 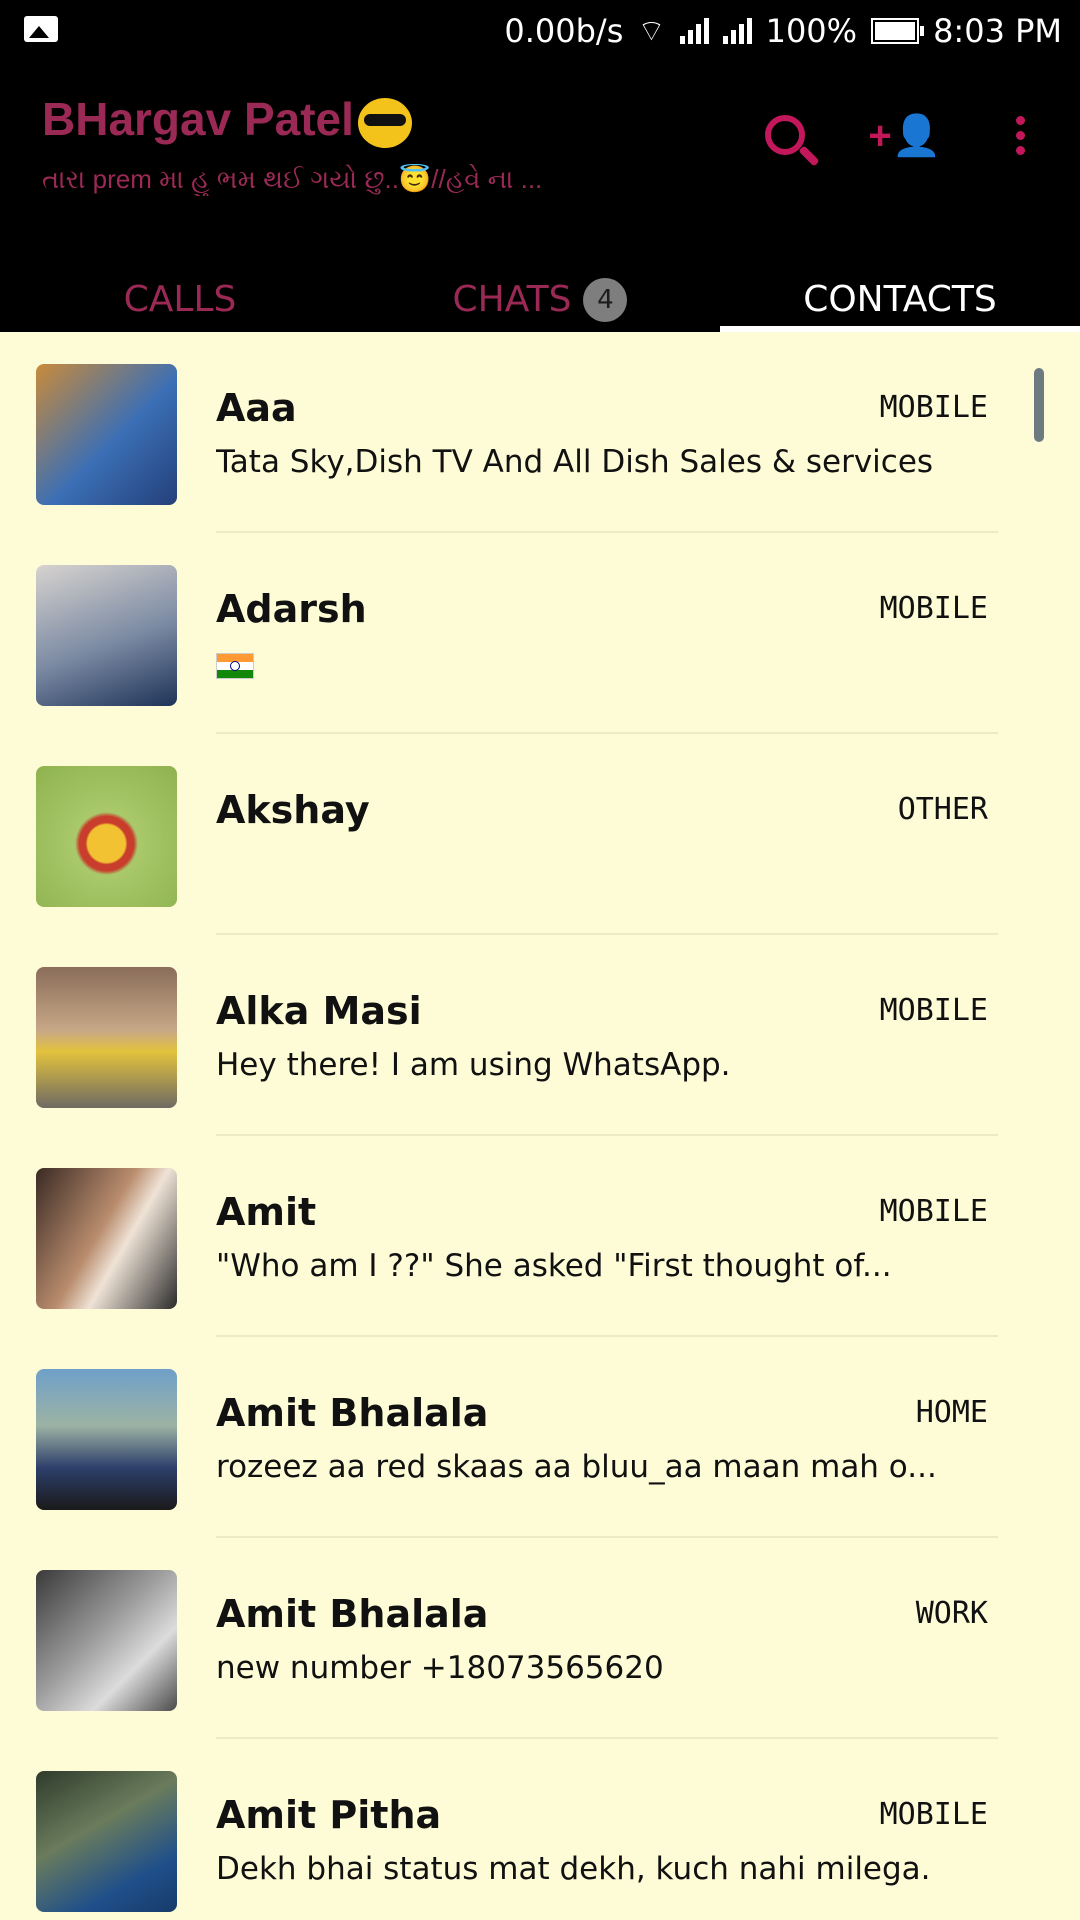 I want to click on contact-status, so click(x=606, y=666).